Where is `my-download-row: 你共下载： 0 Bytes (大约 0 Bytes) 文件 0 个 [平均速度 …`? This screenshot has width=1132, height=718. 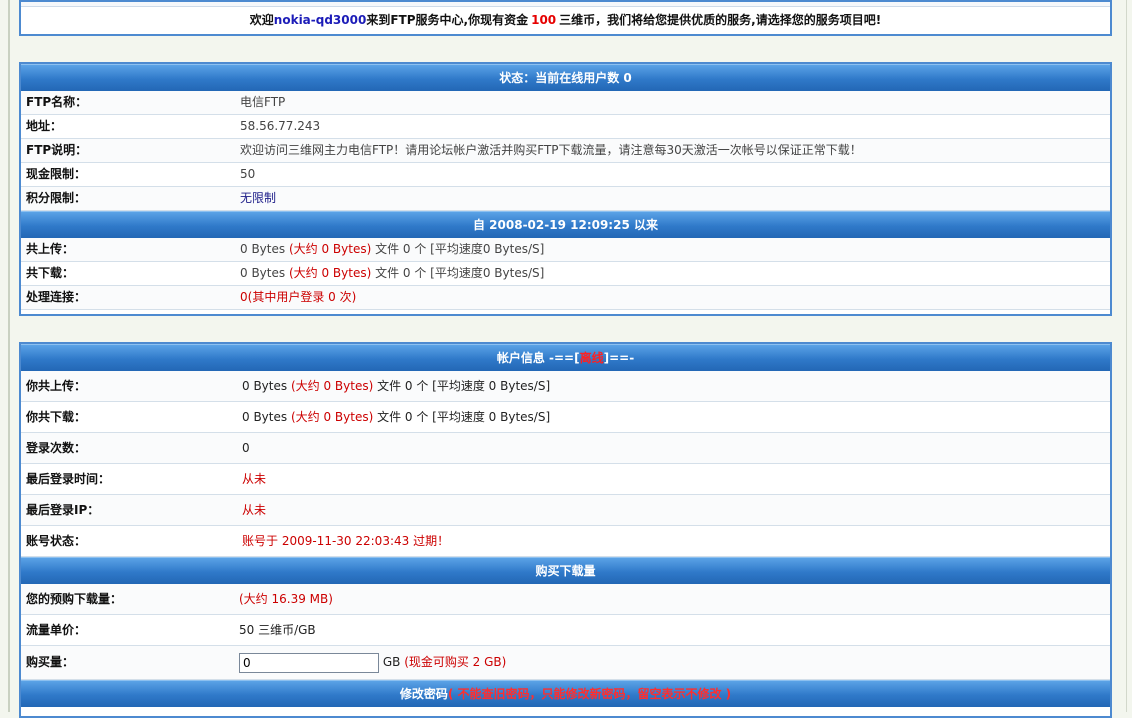
my-download-row: 你共下载： 0 Bytes (大约 0 Bytes) 文件 0 个 [平均速度 … is located at coordinates (565, 417).